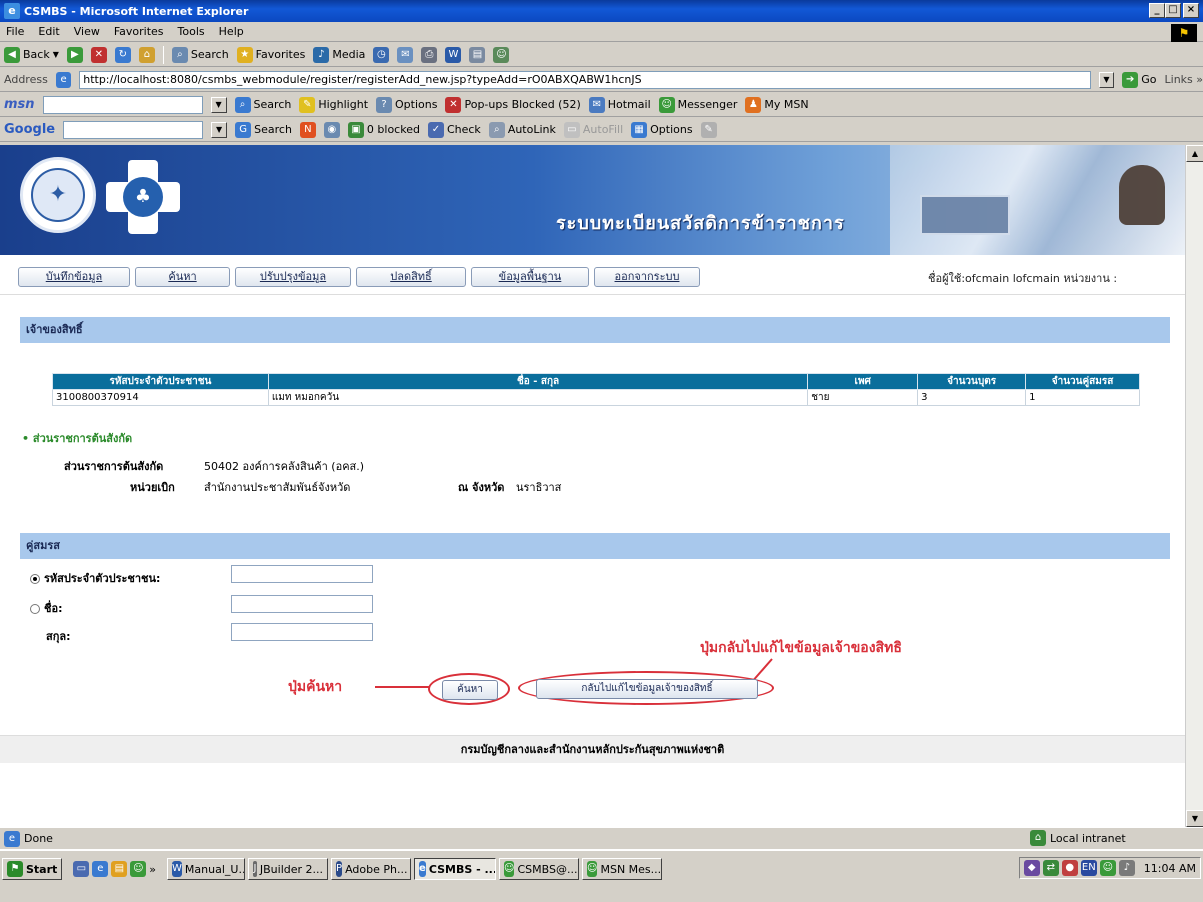  What do you see at coordinates (122, 54) in the screenshot?
I see `refresh-icon: ↻` at bounding box center [122, 54].